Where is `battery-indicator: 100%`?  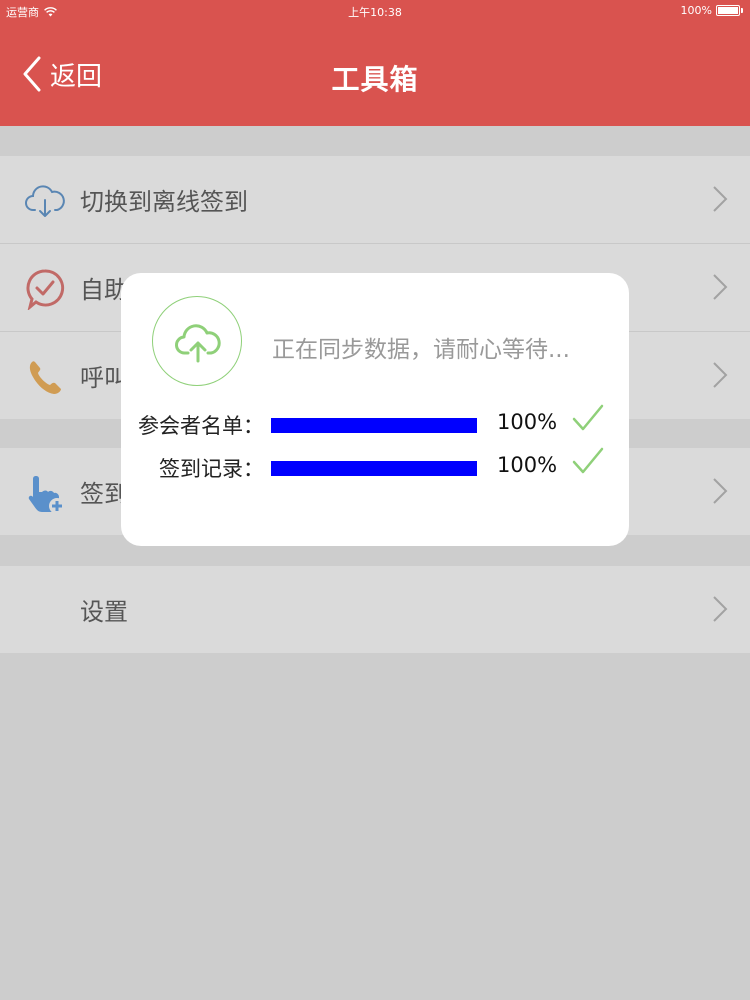
battery-indicator: 100% is located at coordinates (711, 10).